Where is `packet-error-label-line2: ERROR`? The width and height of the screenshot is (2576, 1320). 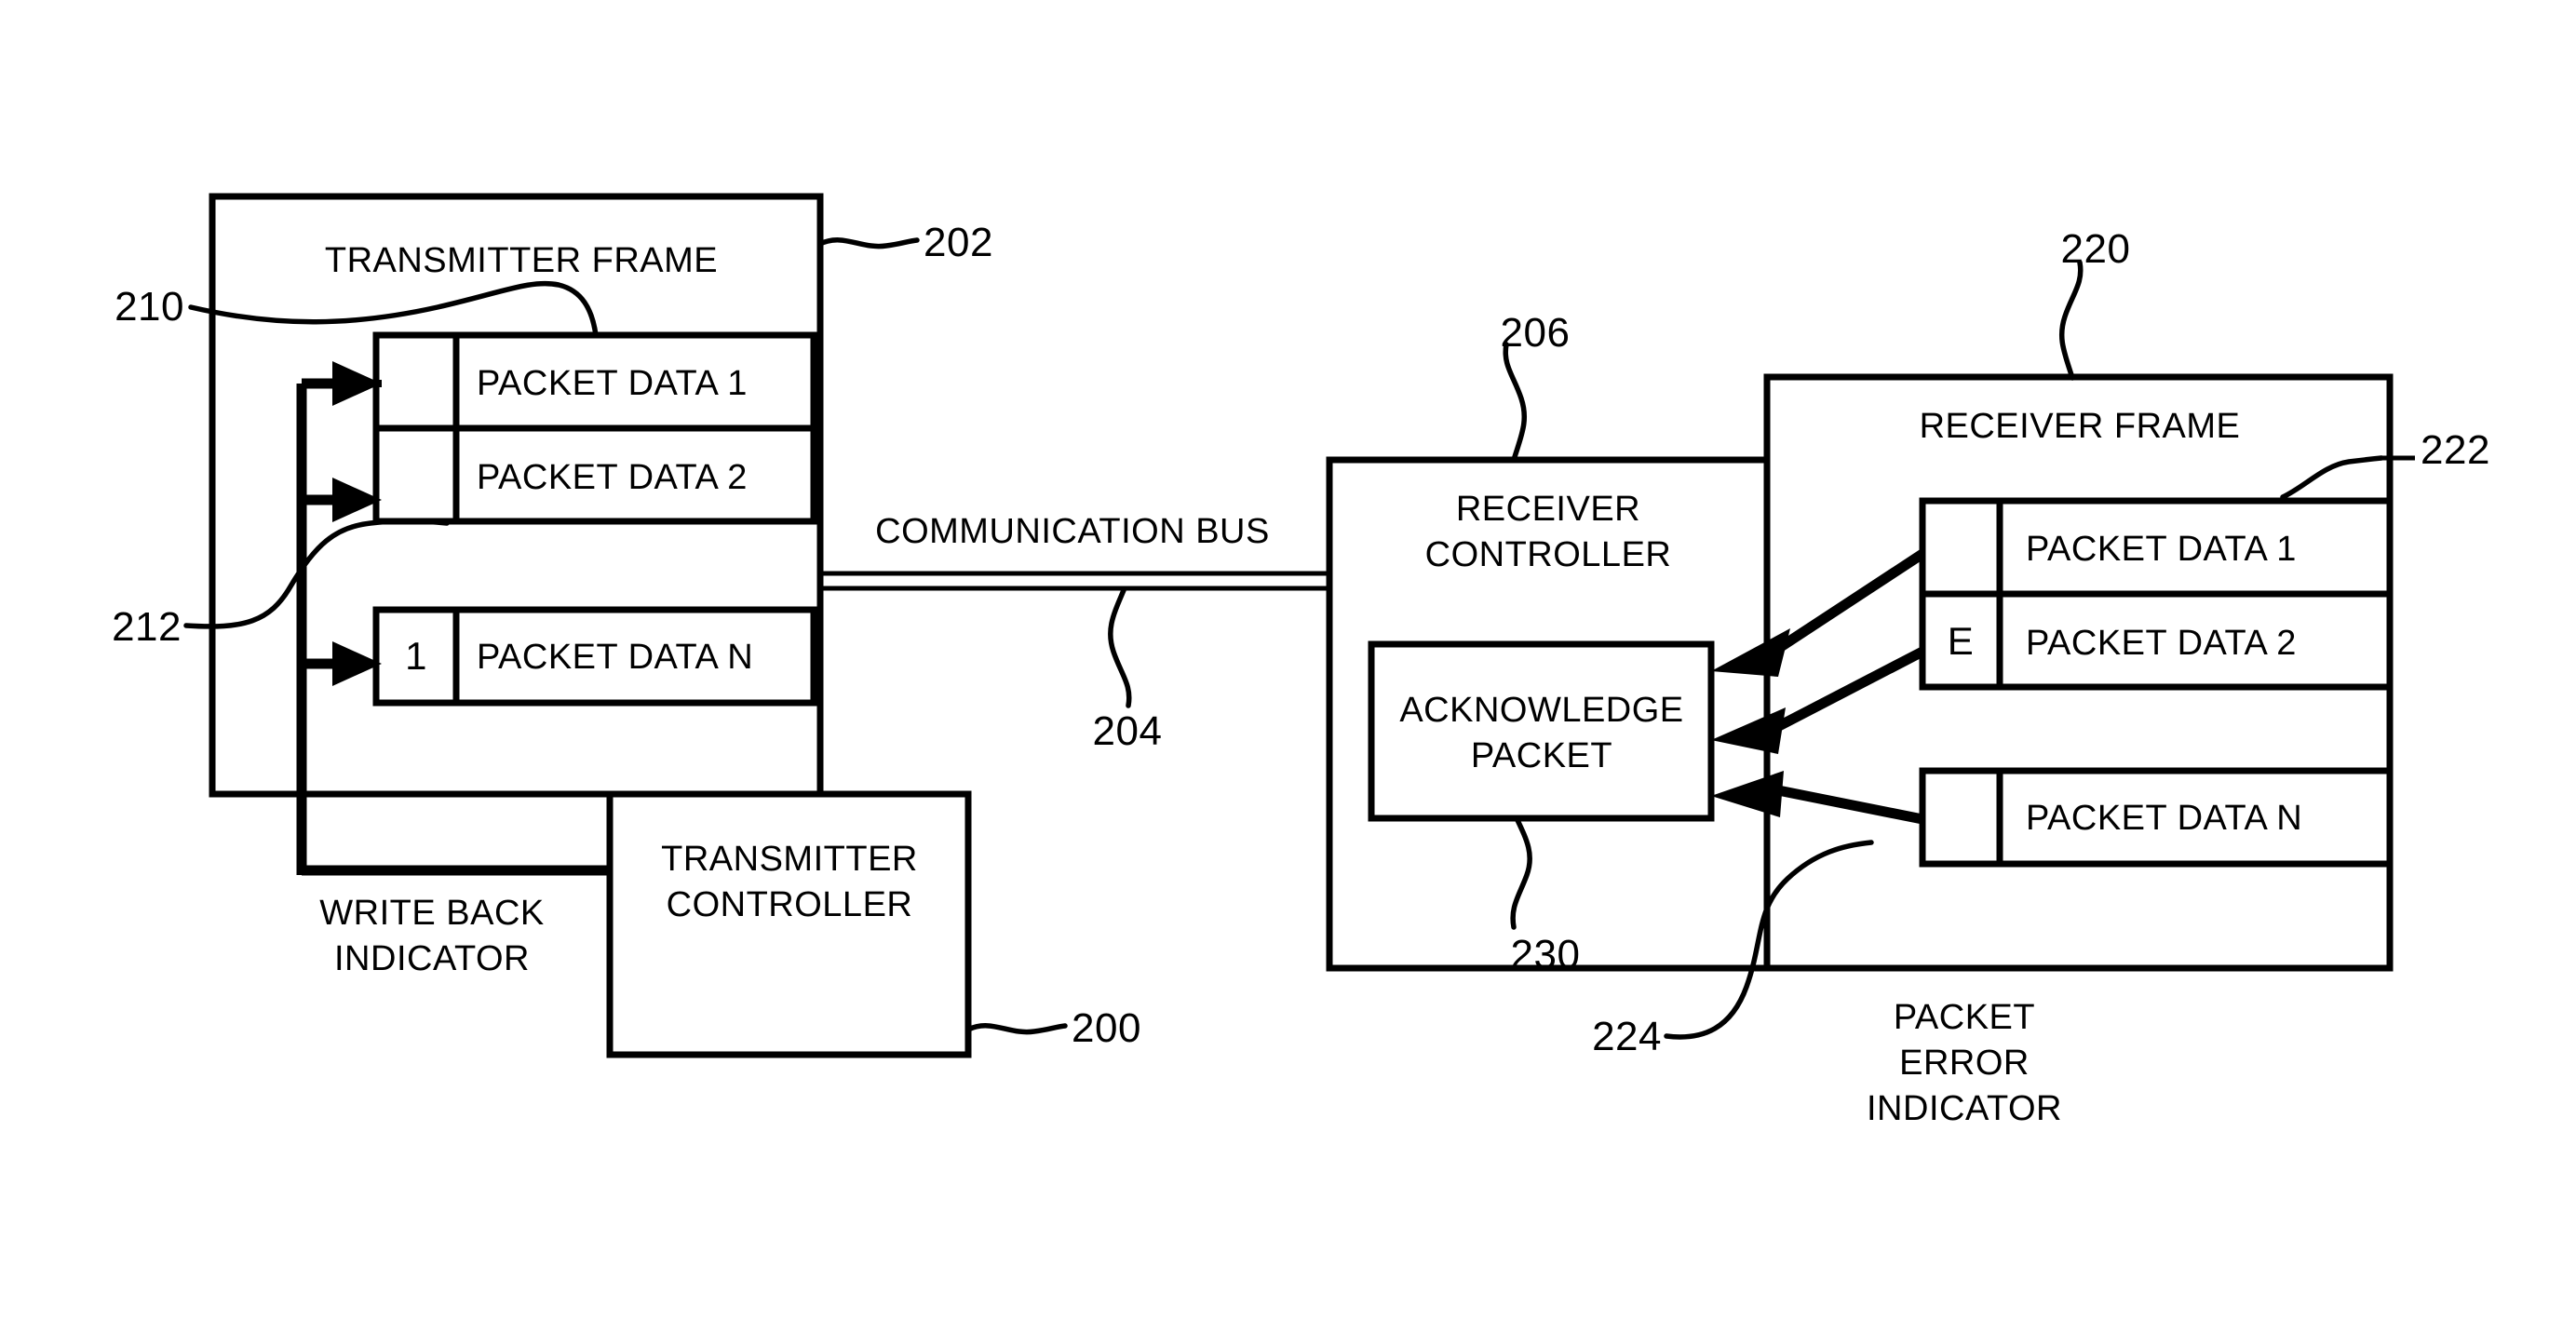
packet-error-label-line2: ERROR is located at coordinates (1964, 1063).